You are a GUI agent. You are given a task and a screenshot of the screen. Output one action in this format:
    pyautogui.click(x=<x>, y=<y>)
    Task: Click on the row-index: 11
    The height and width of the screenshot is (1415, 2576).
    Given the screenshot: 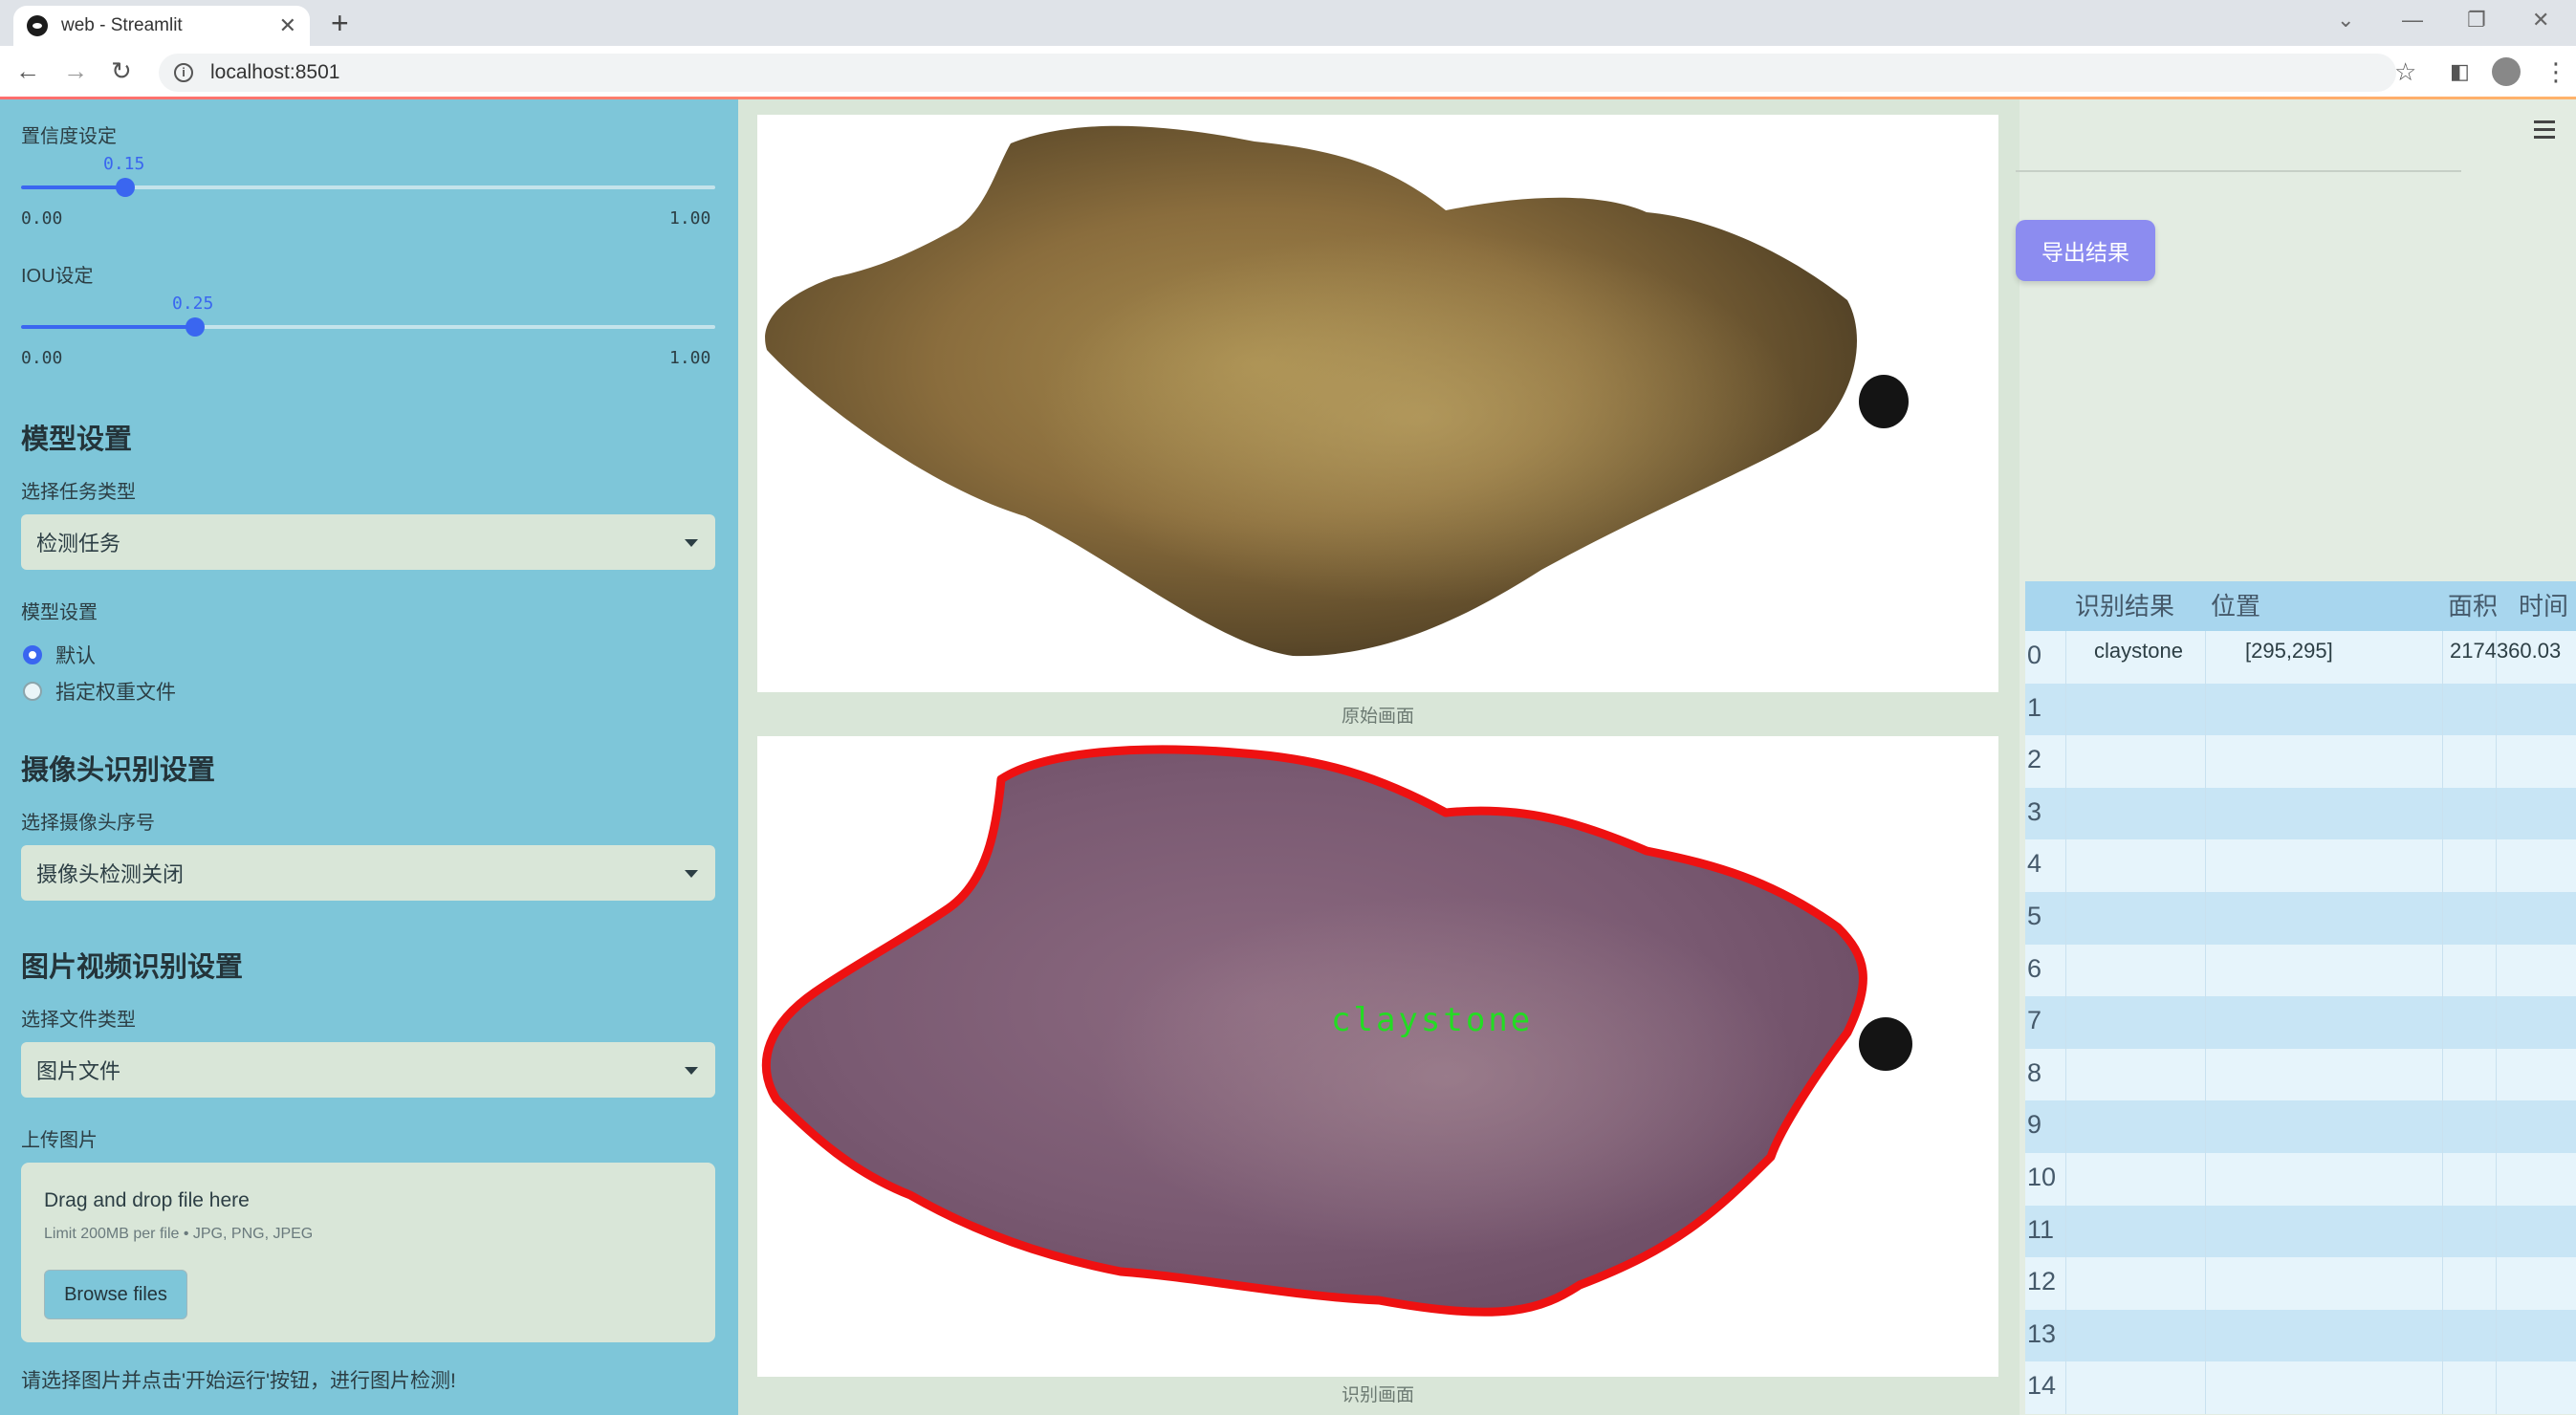 What is the action you would take?
    pyautogui.click(x=2041, y=1229)
    